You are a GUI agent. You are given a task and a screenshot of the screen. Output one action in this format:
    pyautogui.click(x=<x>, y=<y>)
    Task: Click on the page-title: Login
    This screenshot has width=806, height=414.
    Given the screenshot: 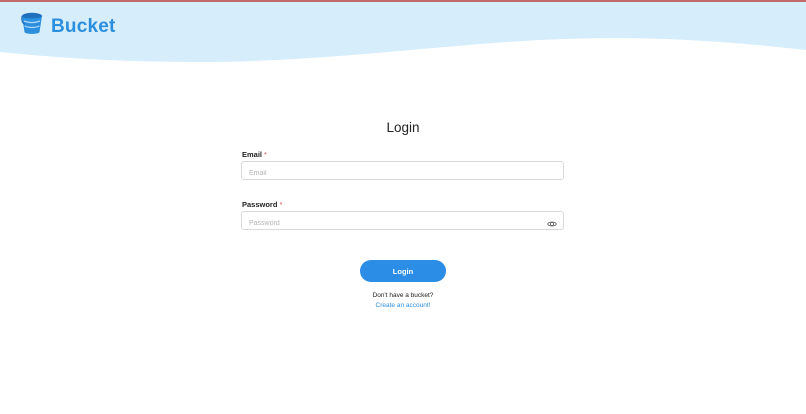 What is the action you would take?
    pyautogui.click(x=403, y=127)
    